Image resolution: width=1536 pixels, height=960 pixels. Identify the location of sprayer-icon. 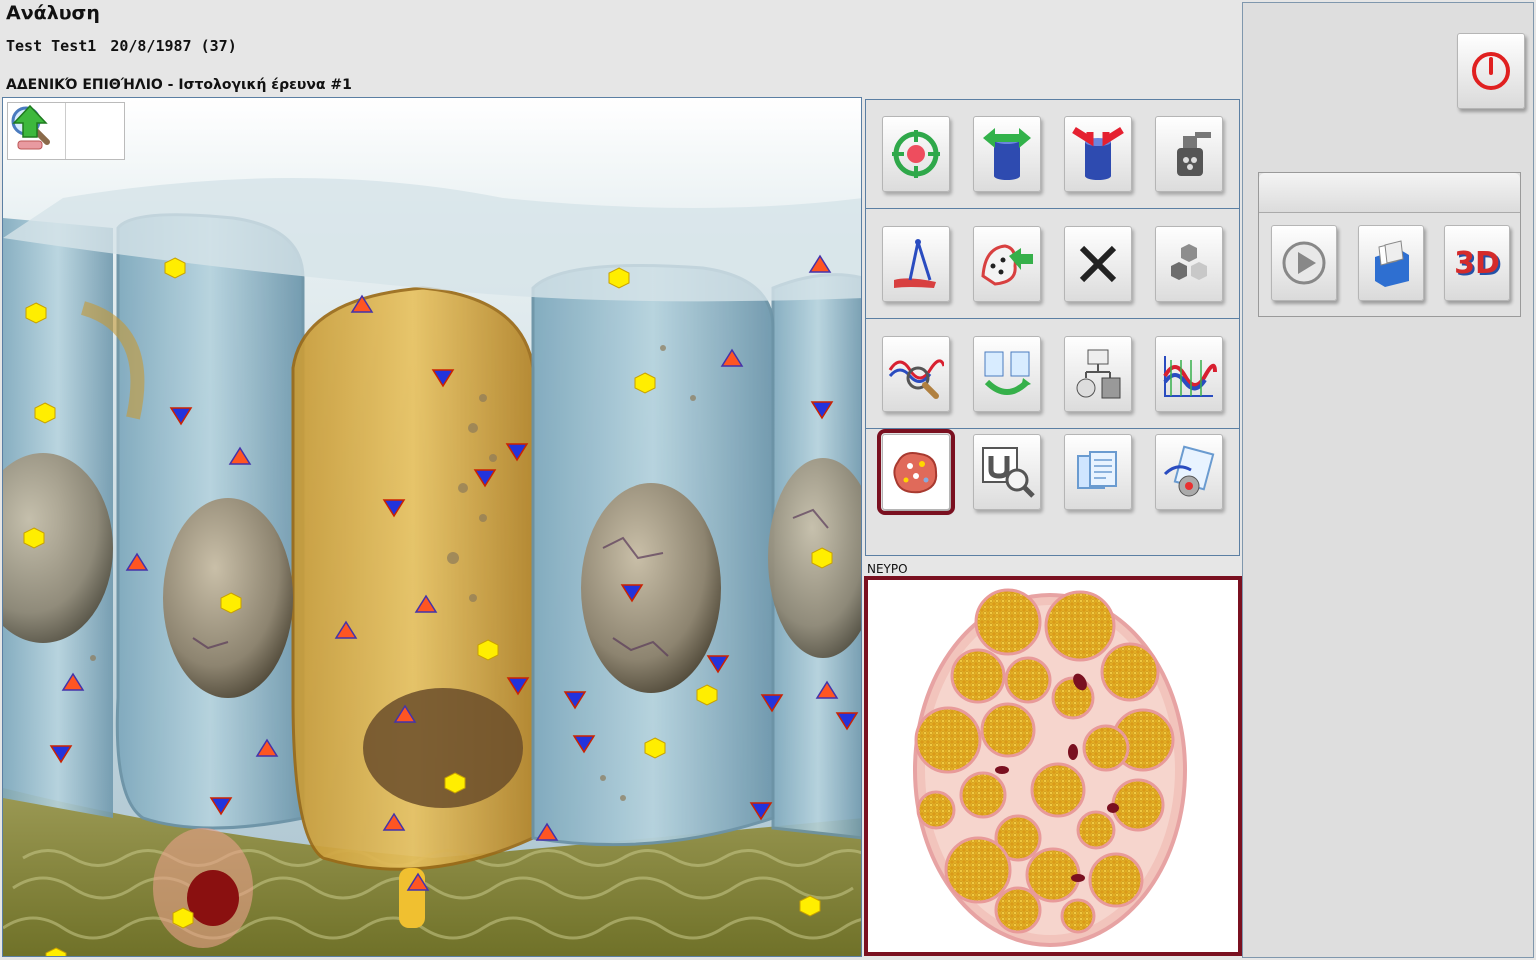
(1189, 154).